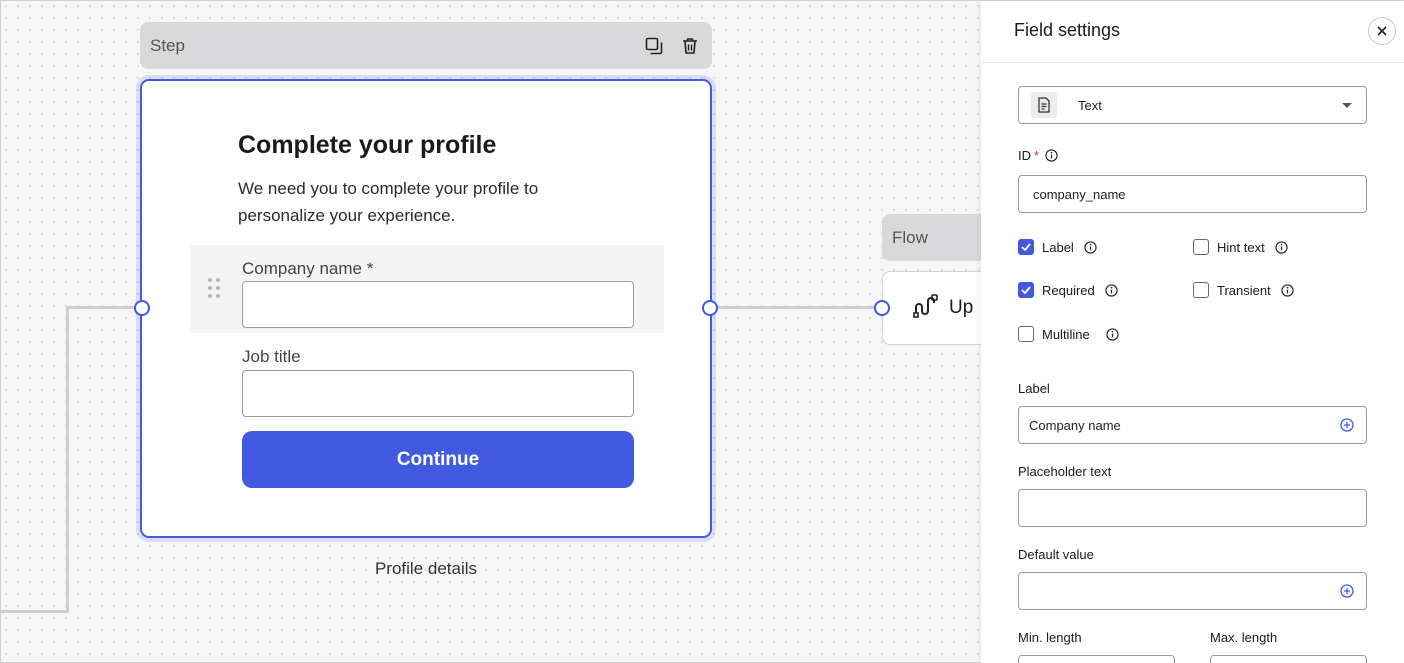 The width and height of the screenshot is (1404, 663). Describe the element at coordinates (1192, 194) in the screenshot. I see `id-input: company_name` at that location.